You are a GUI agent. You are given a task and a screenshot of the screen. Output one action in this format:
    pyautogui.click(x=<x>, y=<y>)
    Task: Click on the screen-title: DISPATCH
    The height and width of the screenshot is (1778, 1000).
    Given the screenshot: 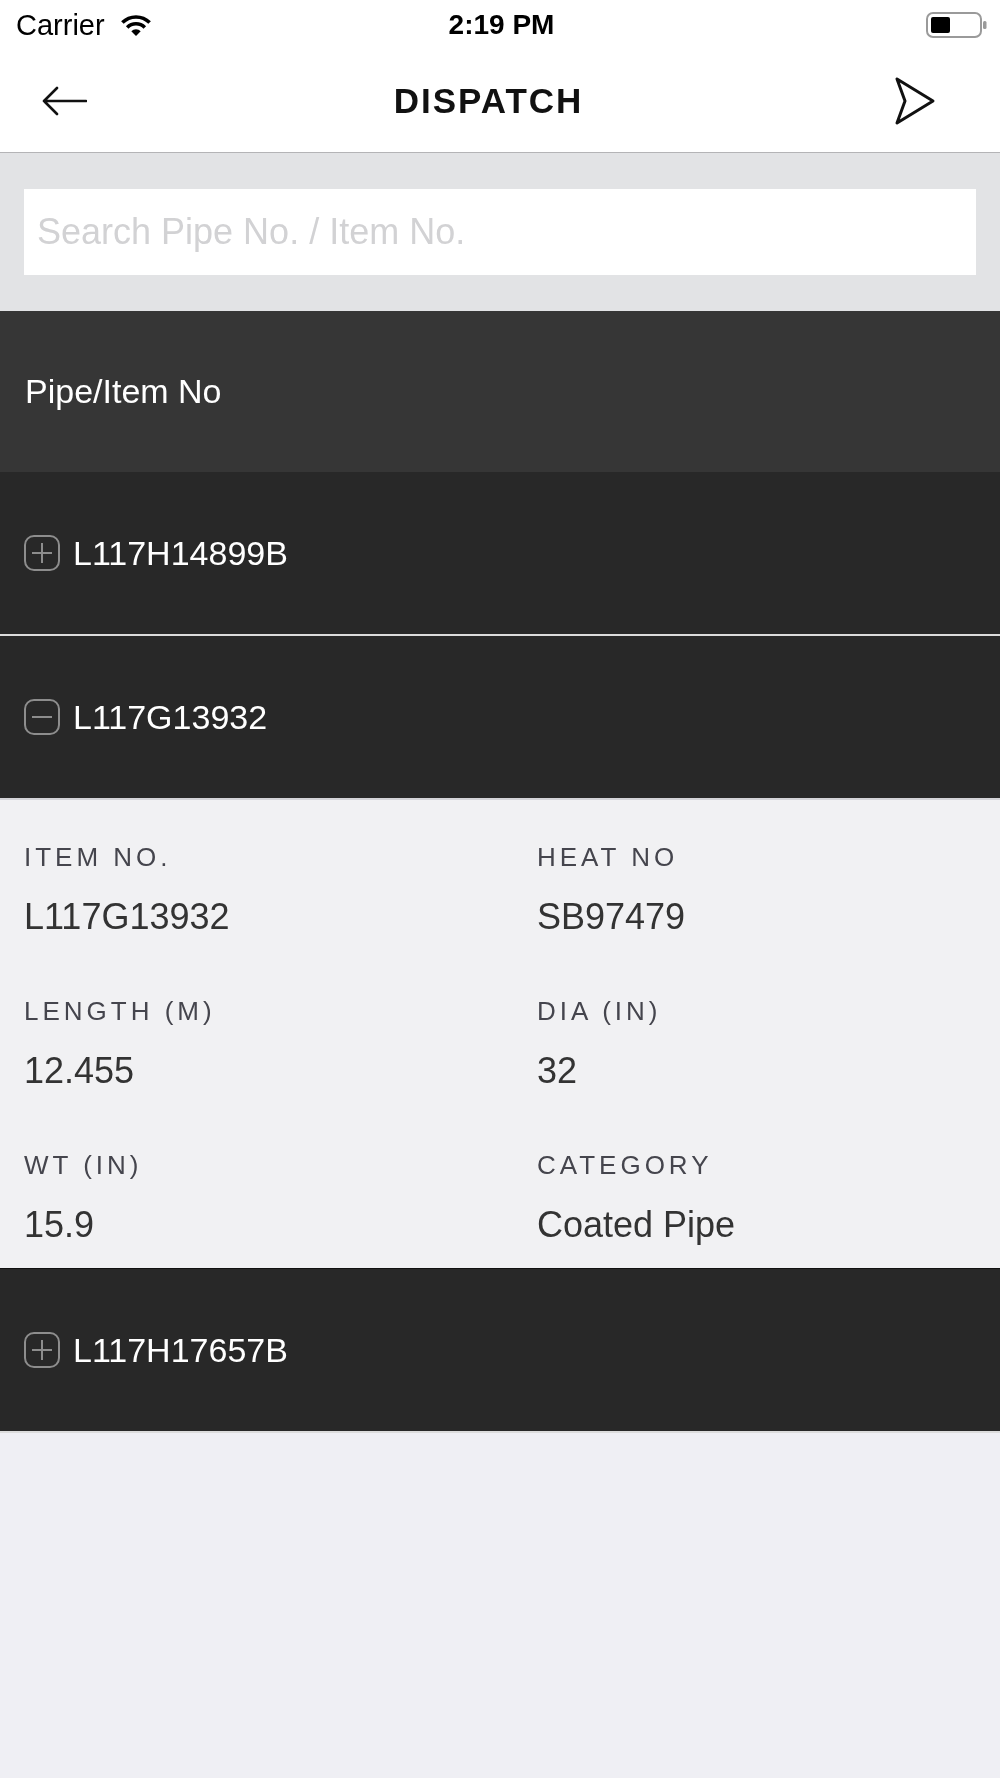 What is the action you would take?
    pyautogui.click(x=488, y=101)
    